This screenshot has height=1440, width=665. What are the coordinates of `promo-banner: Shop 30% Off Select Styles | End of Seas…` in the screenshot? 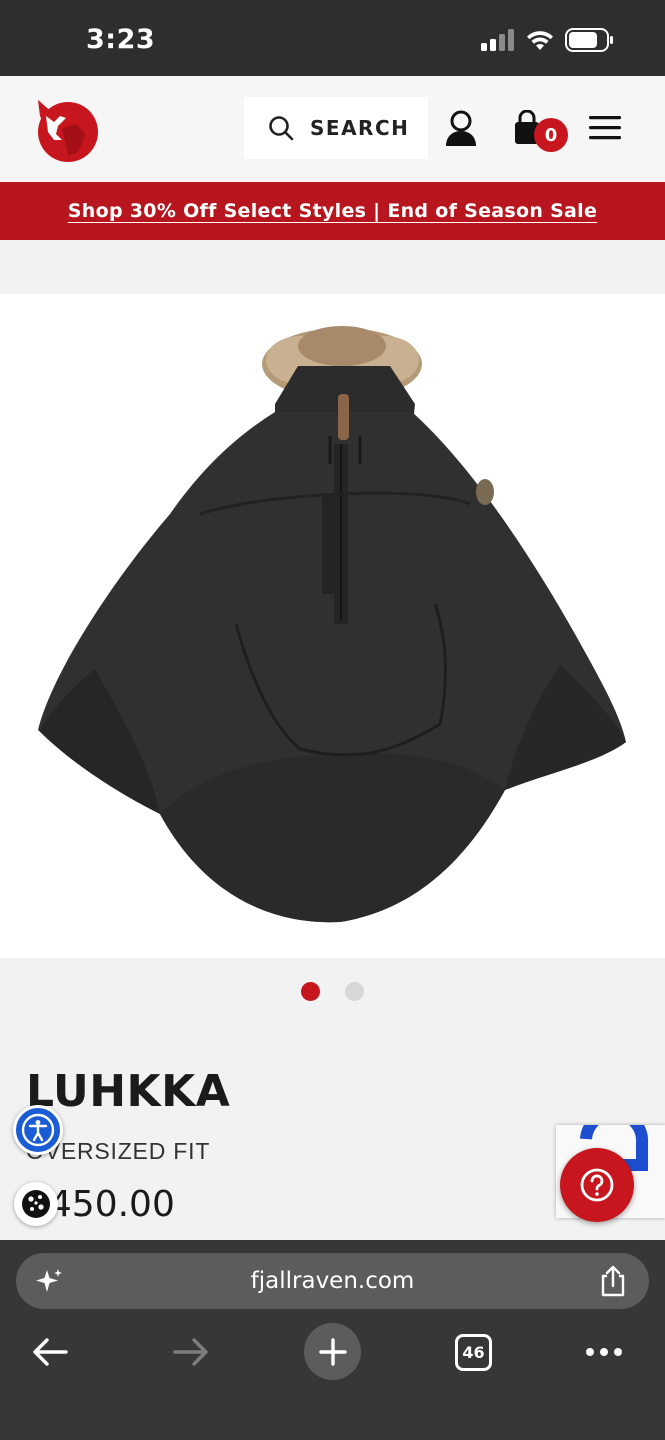 It's located at (332, 211).